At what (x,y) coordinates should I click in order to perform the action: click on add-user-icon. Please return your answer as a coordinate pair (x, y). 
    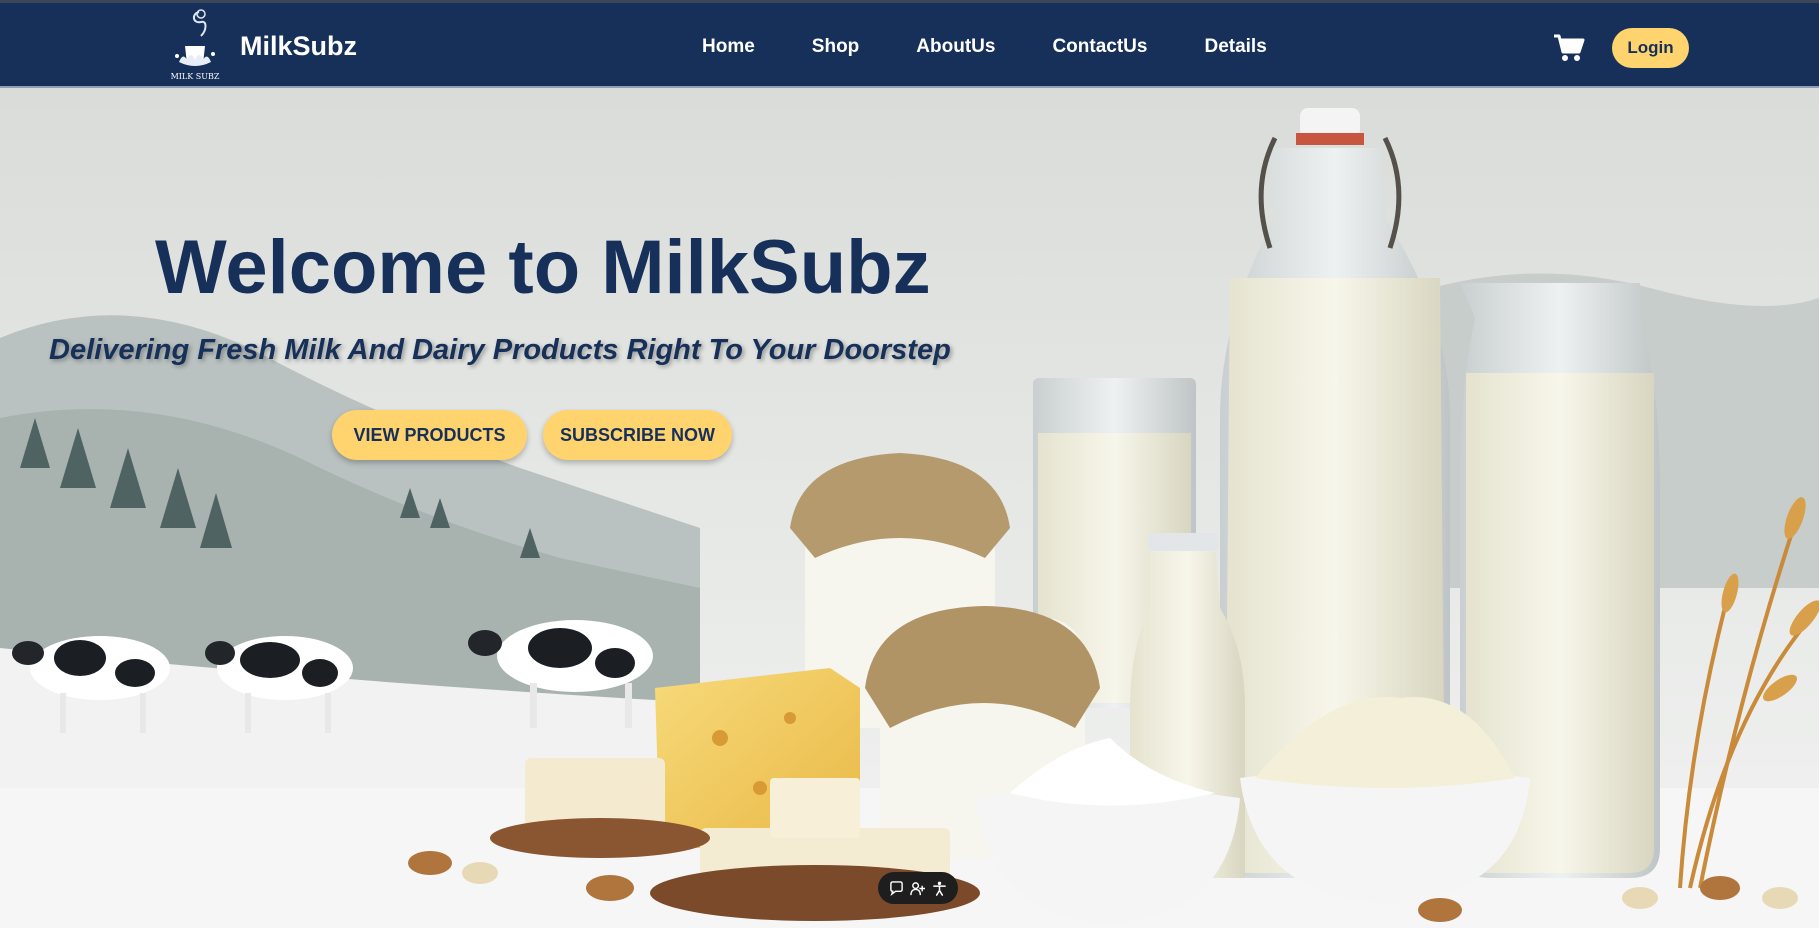
    Looking at the image, I should click on (918, 888).